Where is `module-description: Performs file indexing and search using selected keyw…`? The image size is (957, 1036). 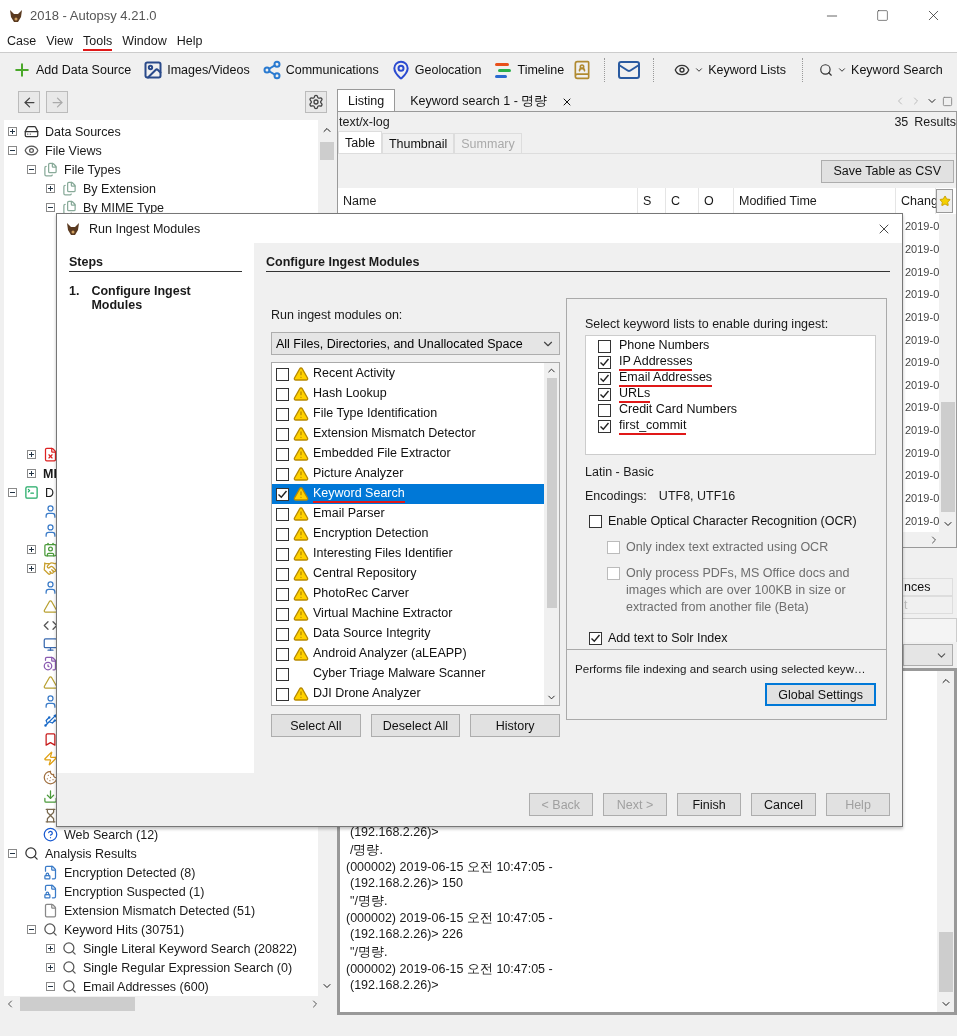 module-description: Performs file indexing and search using selected keyw… is located at coordinates (720, 668).